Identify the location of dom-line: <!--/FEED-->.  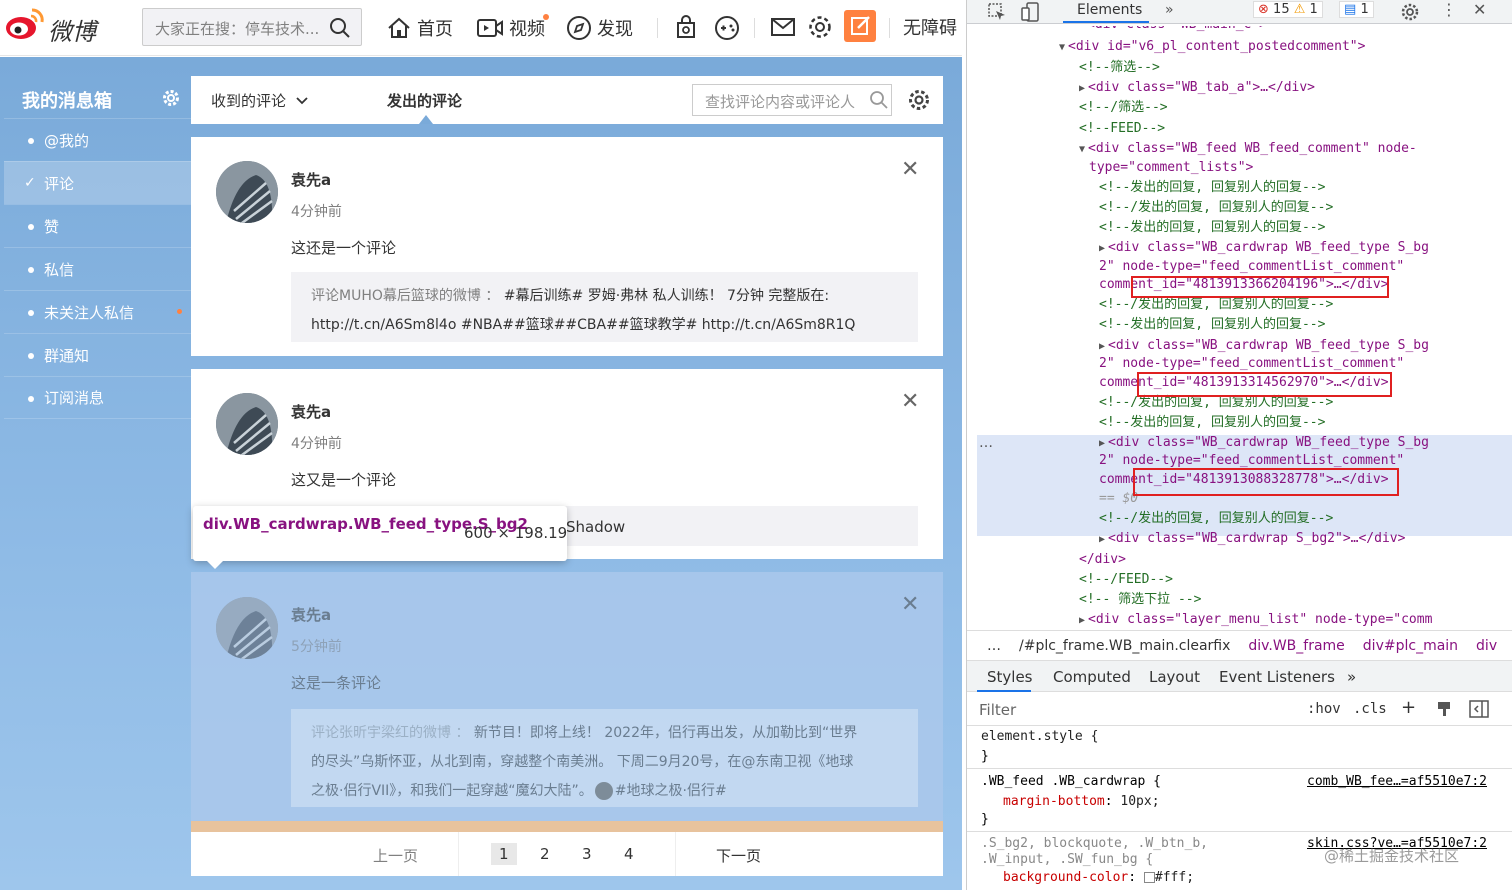
(1126, 580).